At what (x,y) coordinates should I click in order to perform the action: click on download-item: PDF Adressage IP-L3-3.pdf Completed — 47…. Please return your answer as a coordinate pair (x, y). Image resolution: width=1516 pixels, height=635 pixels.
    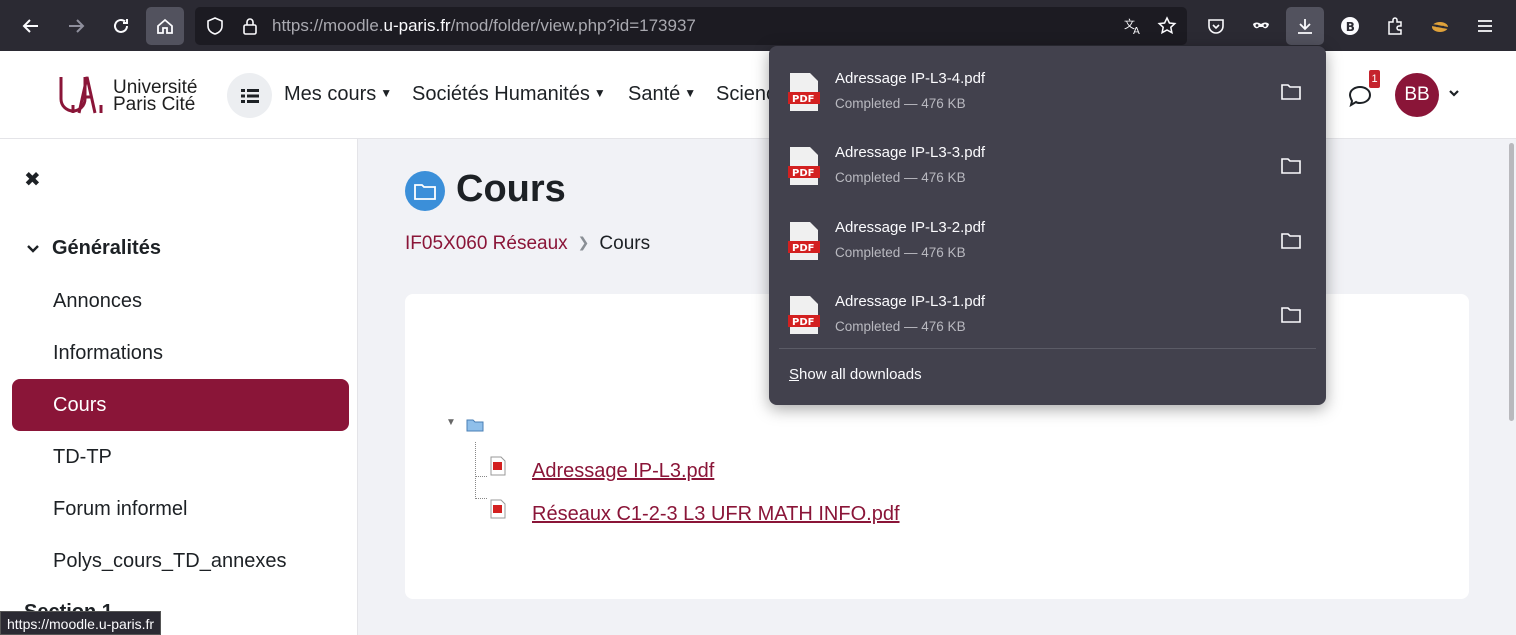
    Looking at the image, I should click on (1047, 161).